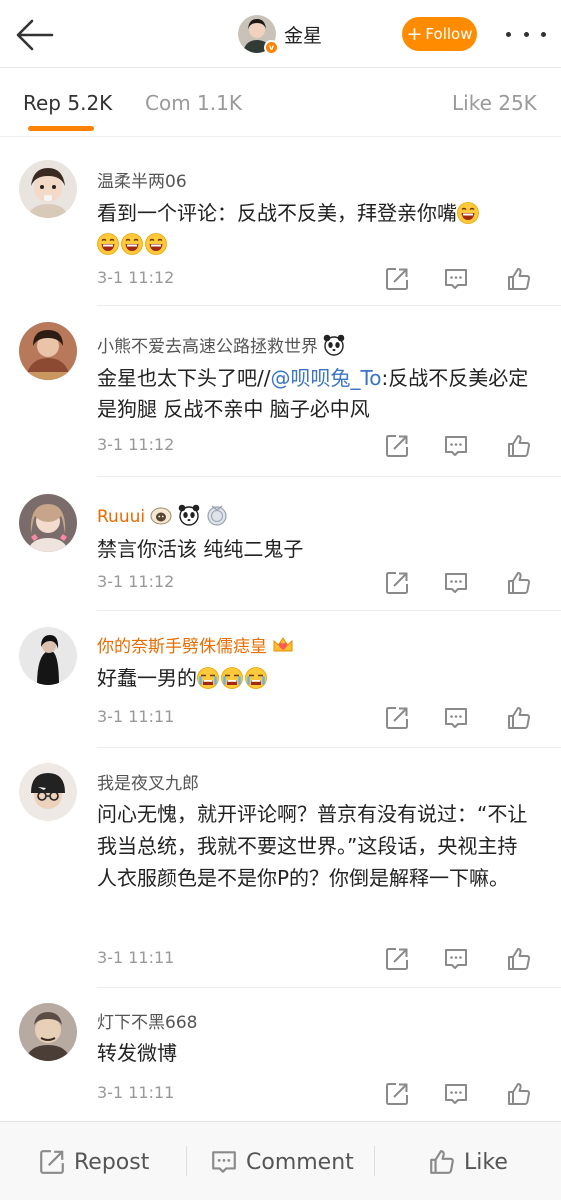 The image size is (561, 1200). I want to click on username: 你的奈斯手劈侏儒痣皇, so click(196, 644).